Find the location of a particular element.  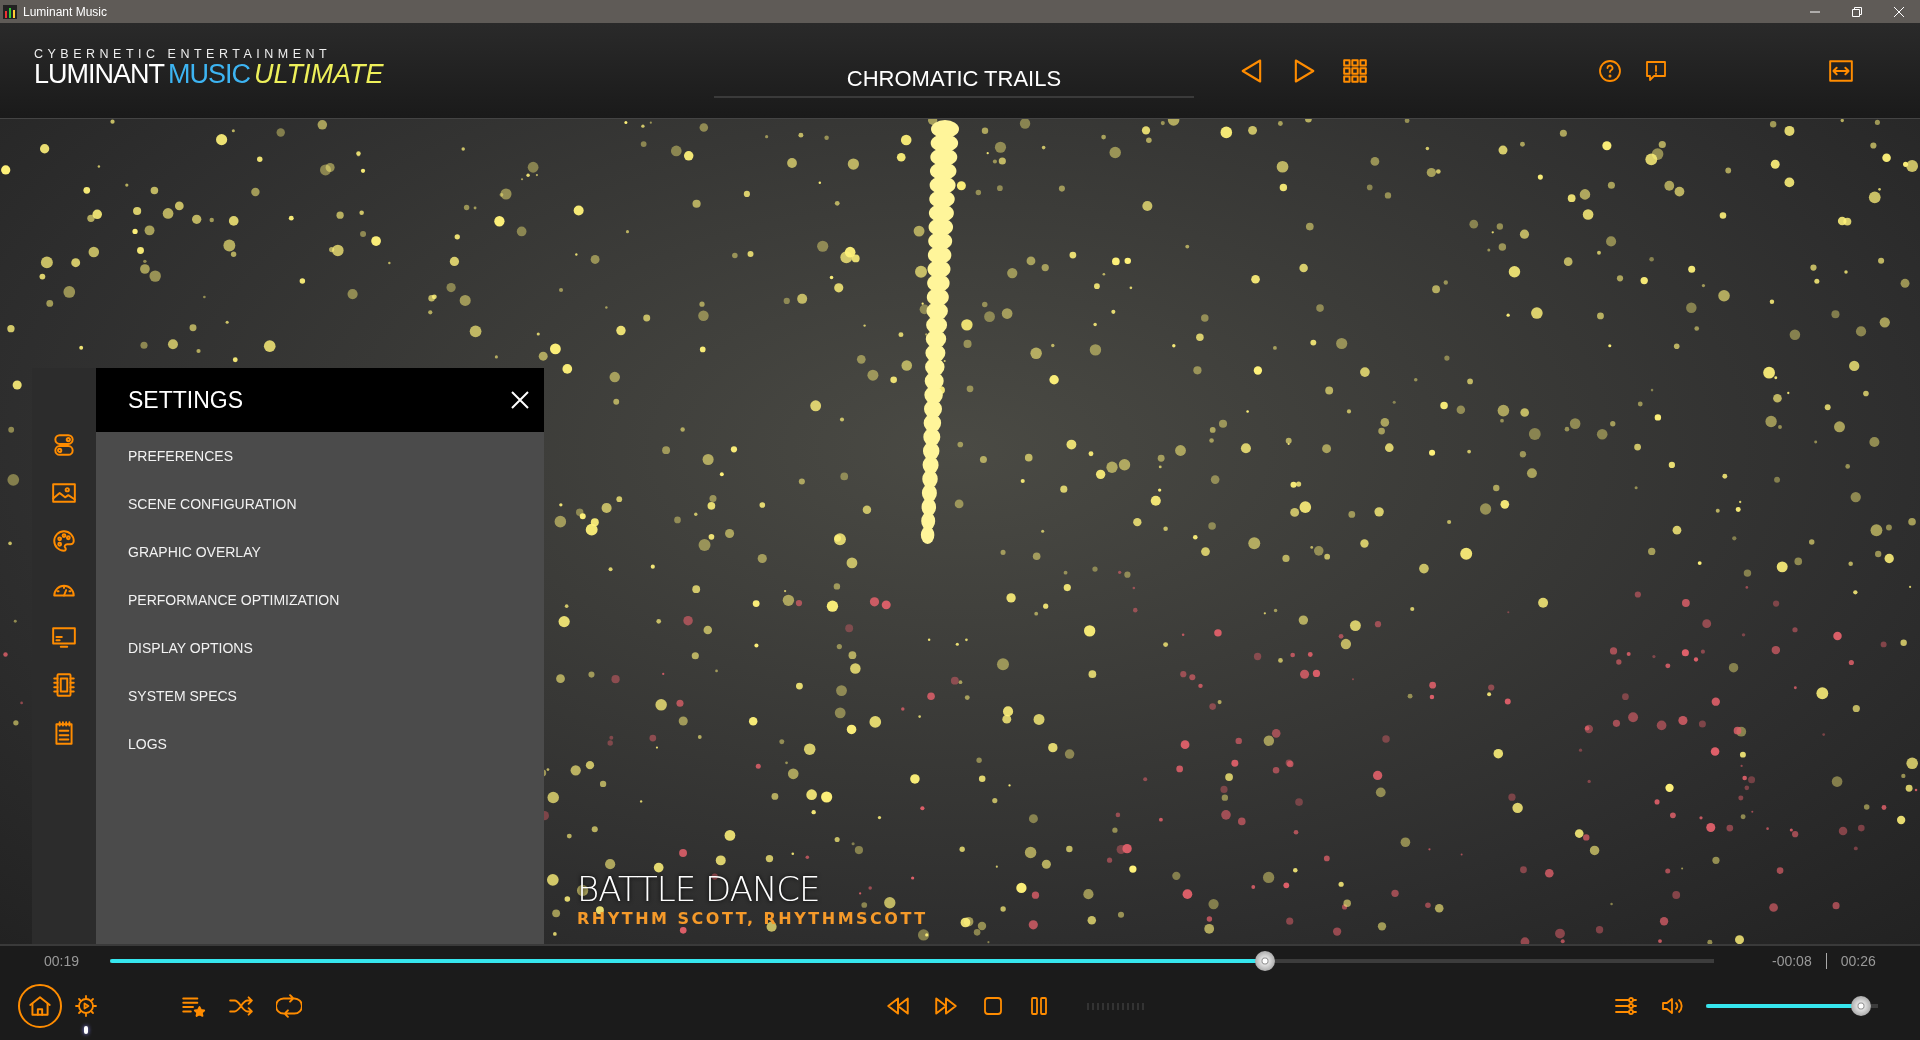

help-button is located at coordinates (1610, 70).